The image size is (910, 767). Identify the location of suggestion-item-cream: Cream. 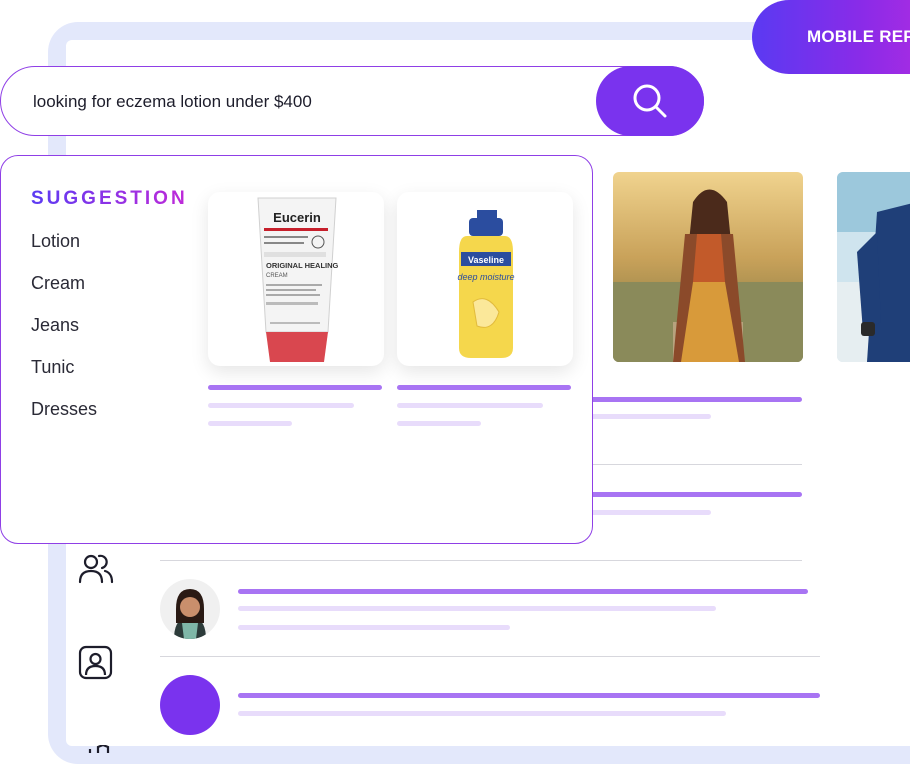
(64, 293).